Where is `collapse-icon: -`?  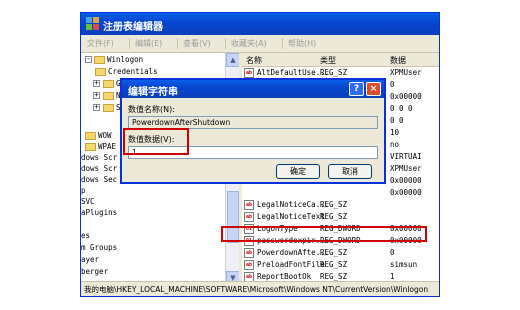
collapse-icon: - is located at coordinates (88, 59).